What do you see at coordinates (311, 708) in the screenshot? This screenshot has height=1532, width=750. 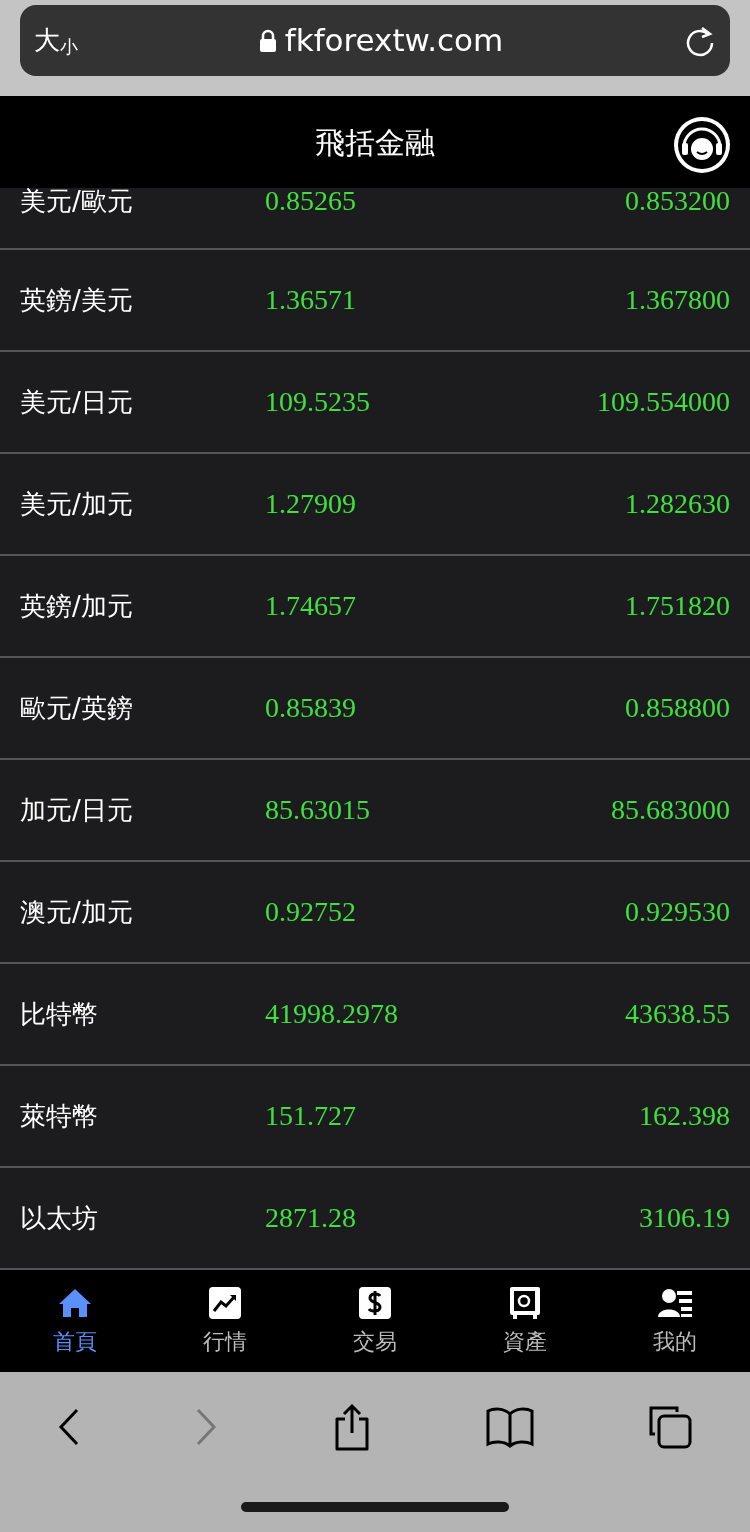 I see `bid-price: 0.85839` at bounding box center [311, 708].